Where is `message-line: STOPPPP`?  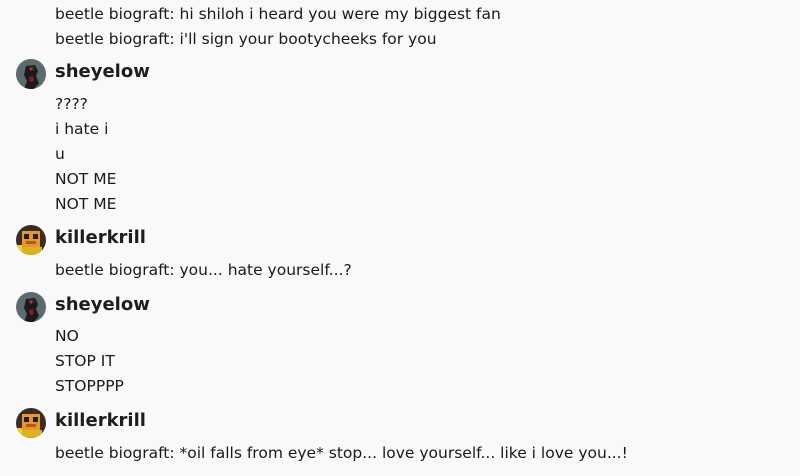
message-line: STOPPPP is located at coordinates (89, 386).